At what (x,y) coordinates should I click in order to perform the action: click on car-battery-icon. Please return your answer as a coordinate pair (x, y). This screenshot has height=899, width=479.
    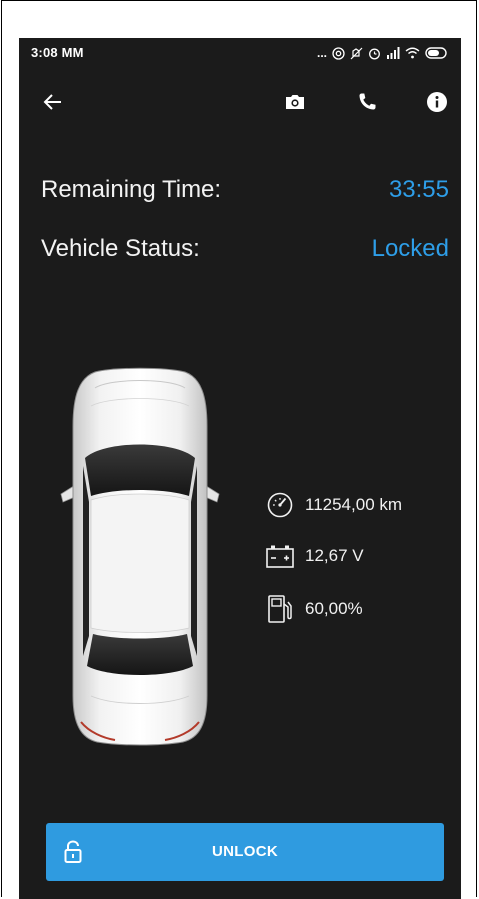
    Looking at the image, I should click on (280, 556).